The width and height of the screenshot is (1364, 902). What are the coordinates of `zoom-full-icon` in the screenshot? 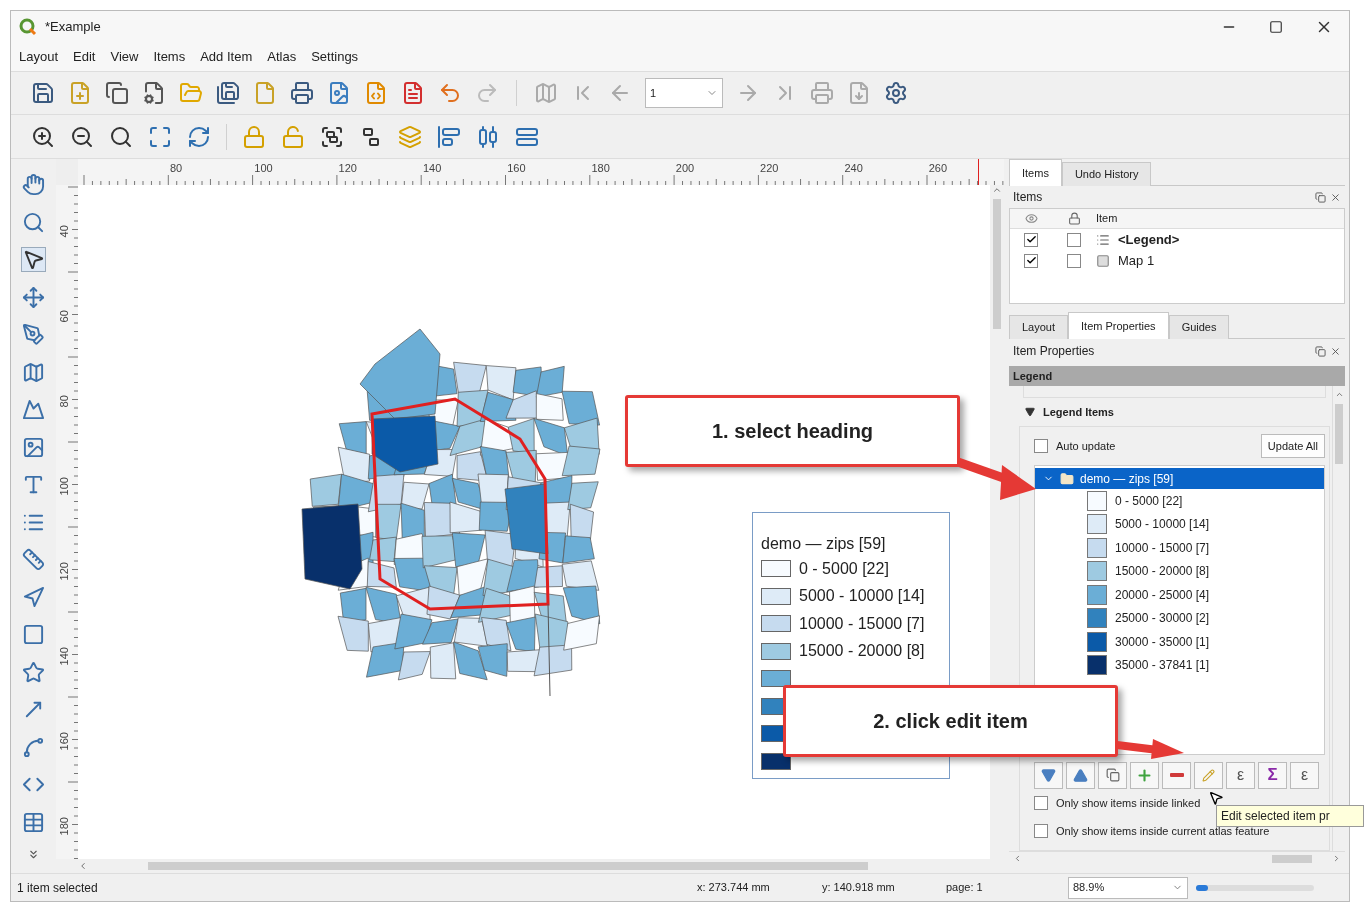 It's located at (160, 136).